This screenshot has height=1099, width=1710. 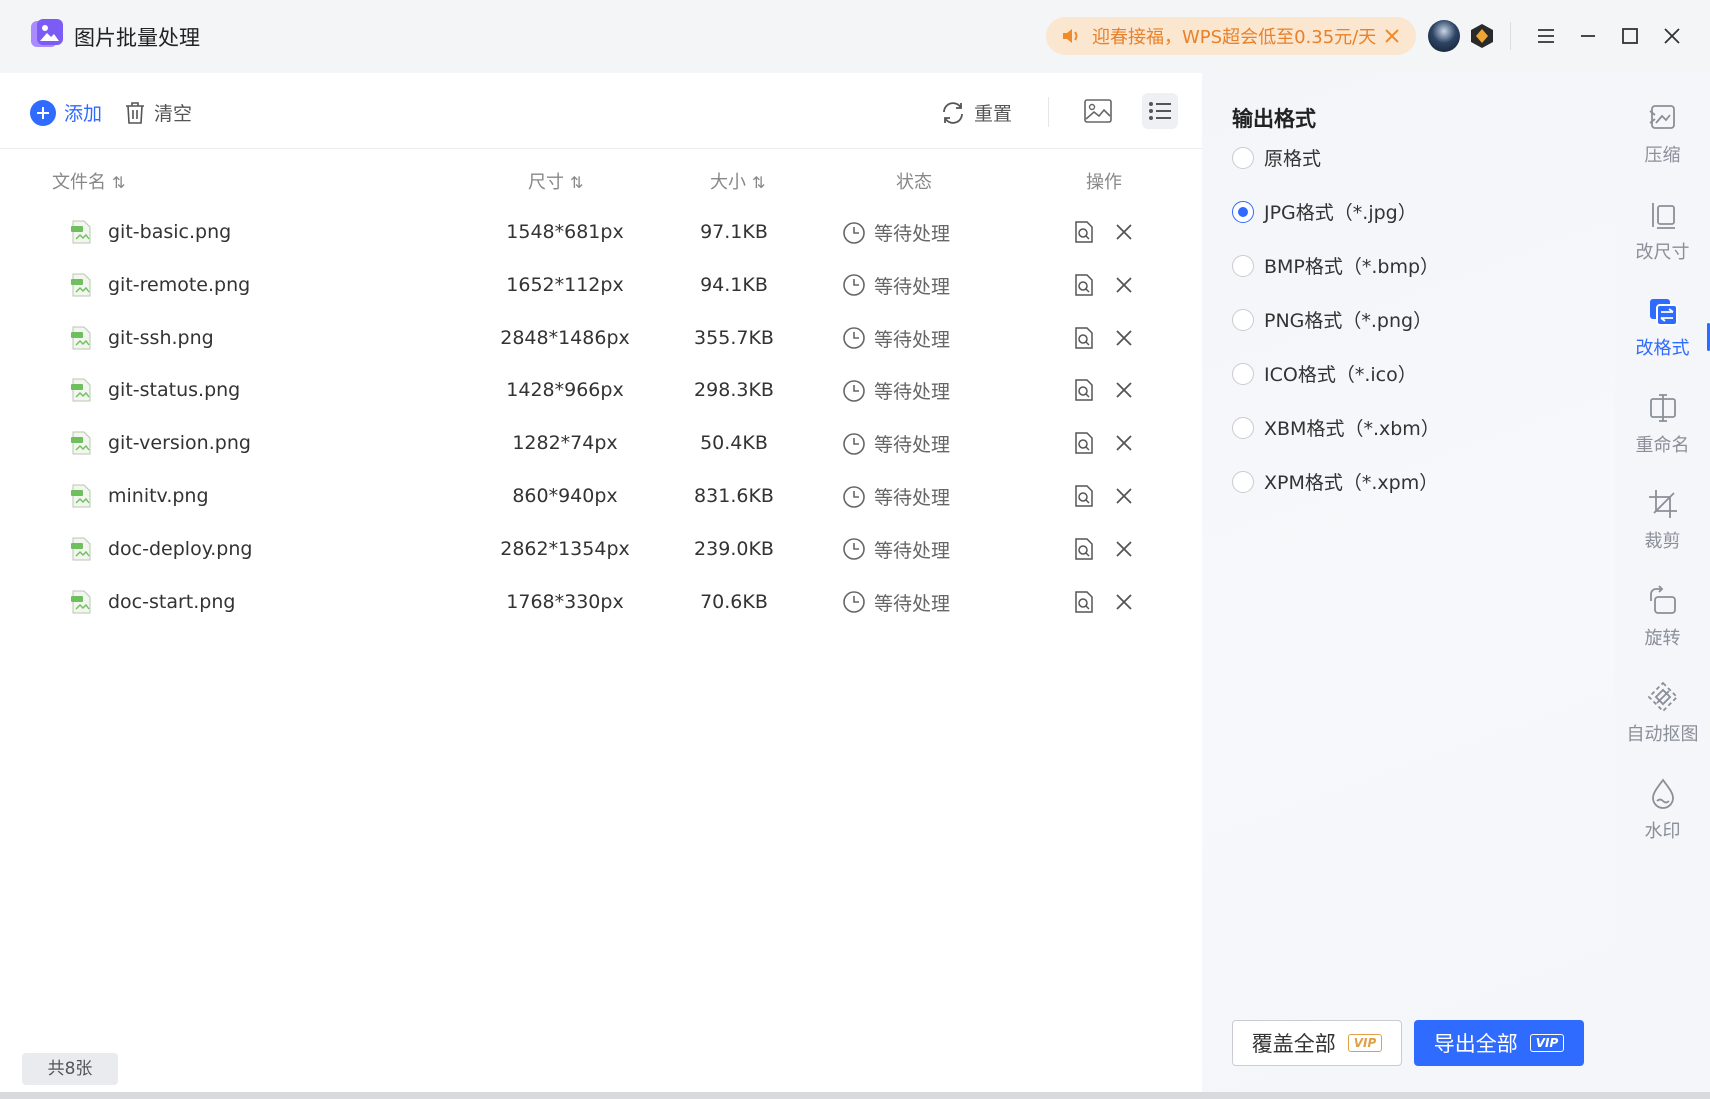 I want to click on refresh-icon, so click(x=953, y=112).